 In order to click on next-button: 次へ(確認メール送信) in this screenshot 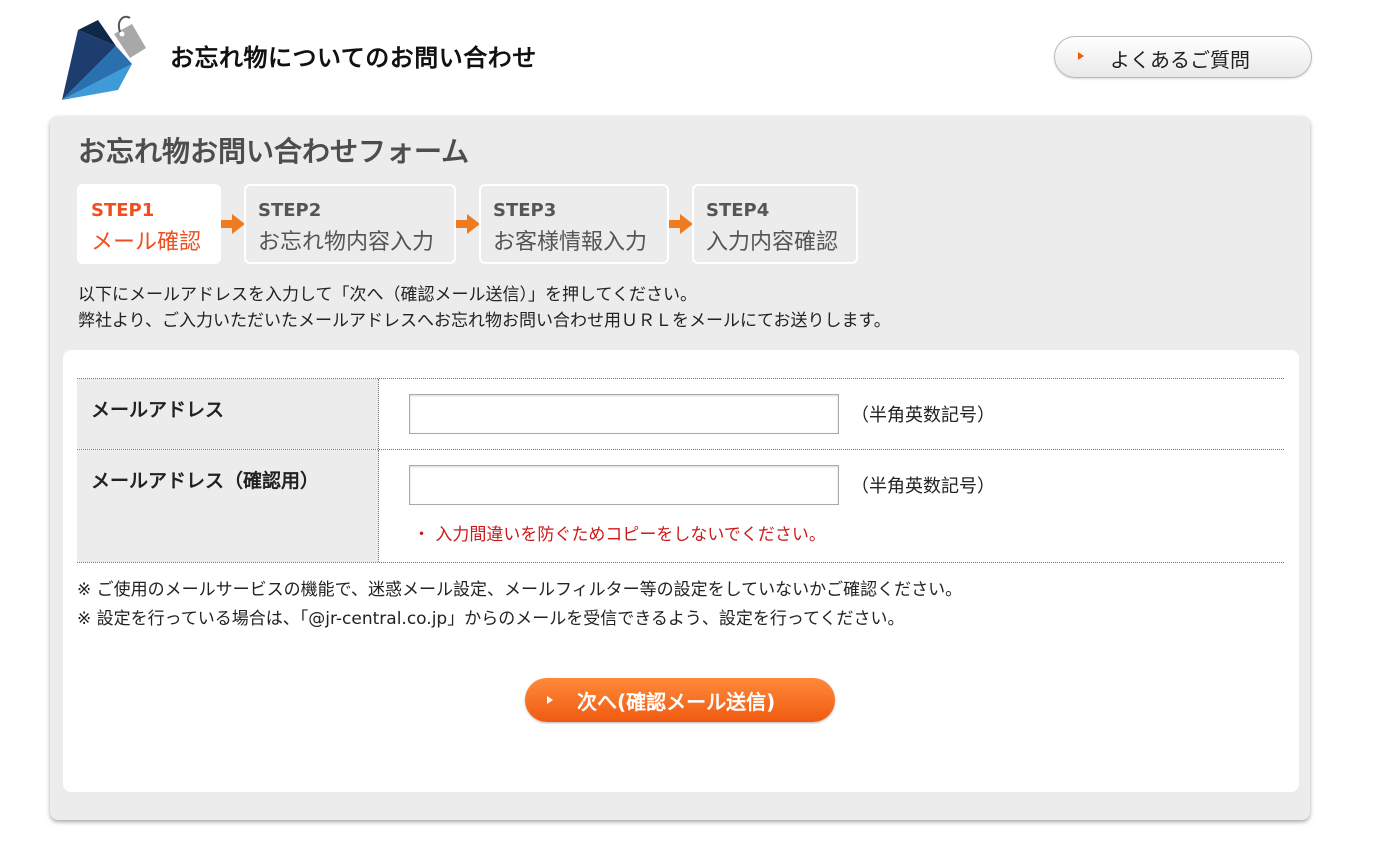, I will do `click(680, 700)`.